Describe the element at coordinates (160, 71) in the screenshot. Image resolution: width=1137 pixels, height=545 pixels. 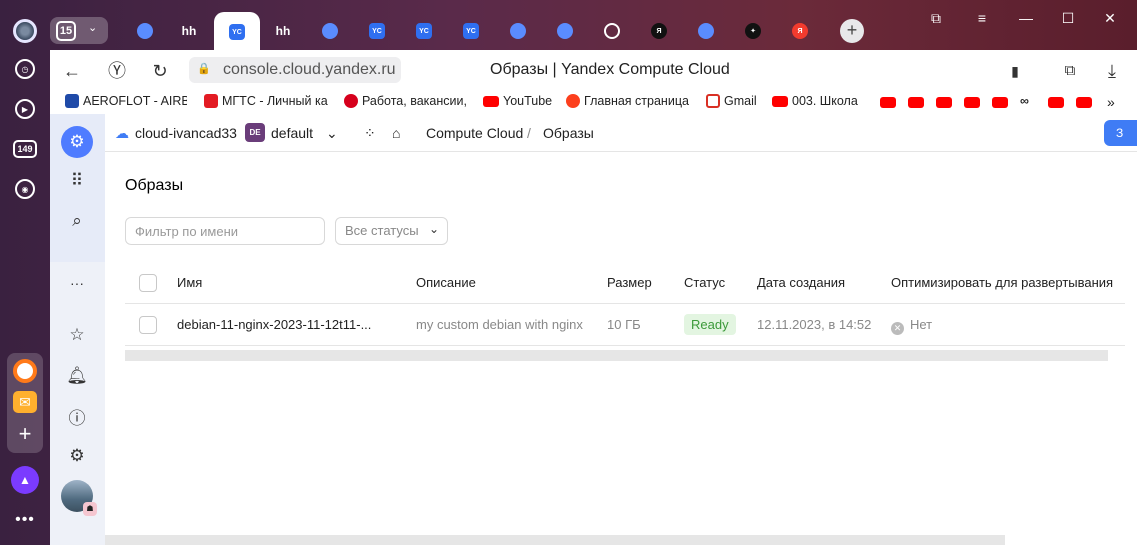
I see `reload-icon: ↻` at that location.